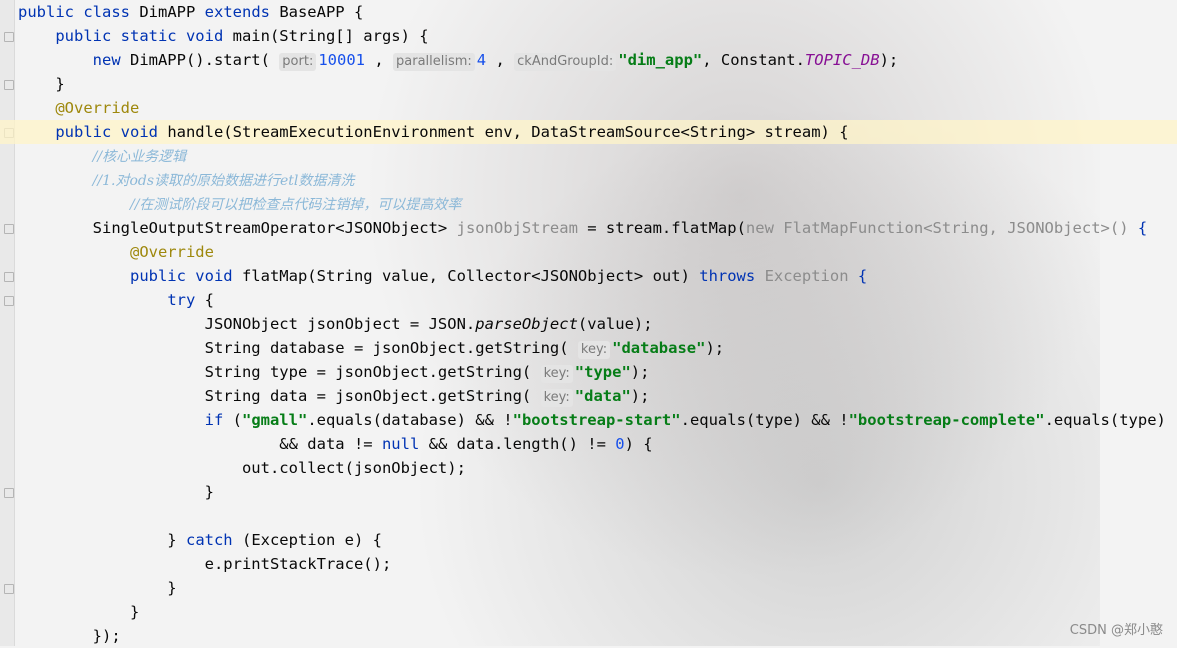  What do you see at coordinates (659, 348) in the screenshot?
I see `code-token: "database"` at bounding box center [659, 348].